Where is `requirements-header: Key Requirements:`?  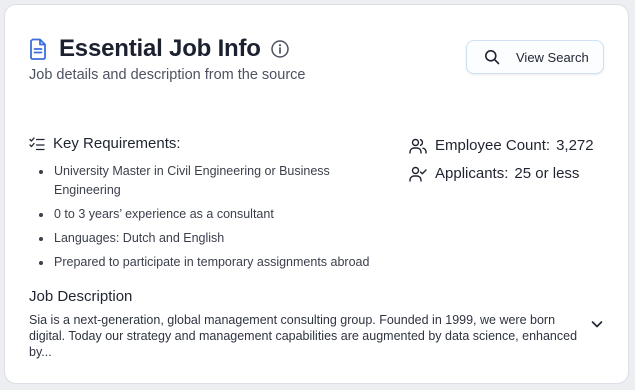 requirements-header: Key Requirements: is located at coordinates (105, 143).